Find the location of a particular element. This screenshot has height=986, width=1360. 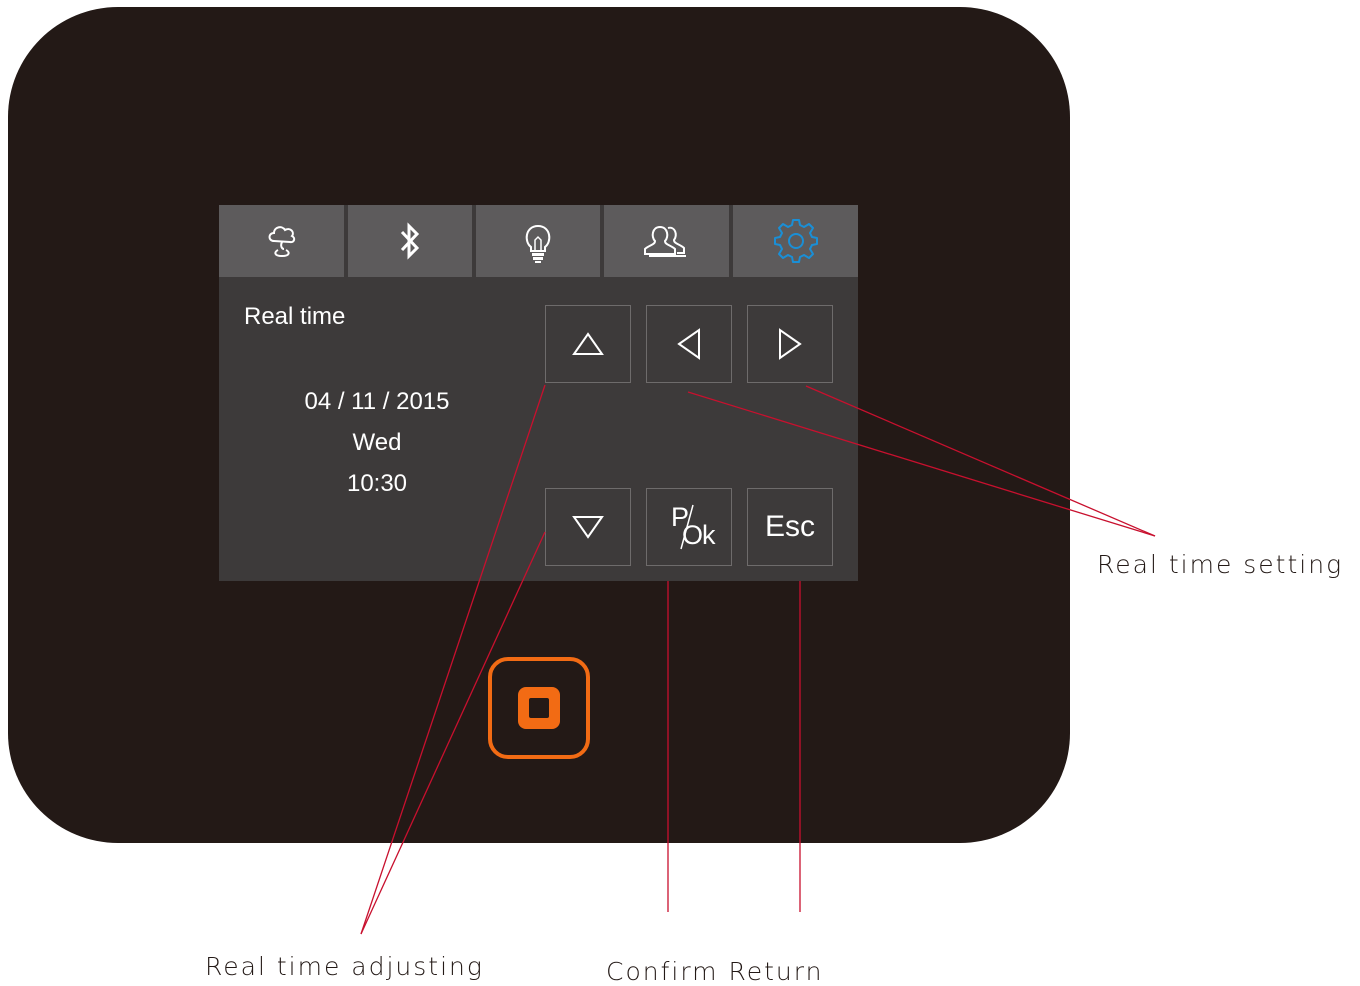

tab-weather is located at coordinates (281, 241).